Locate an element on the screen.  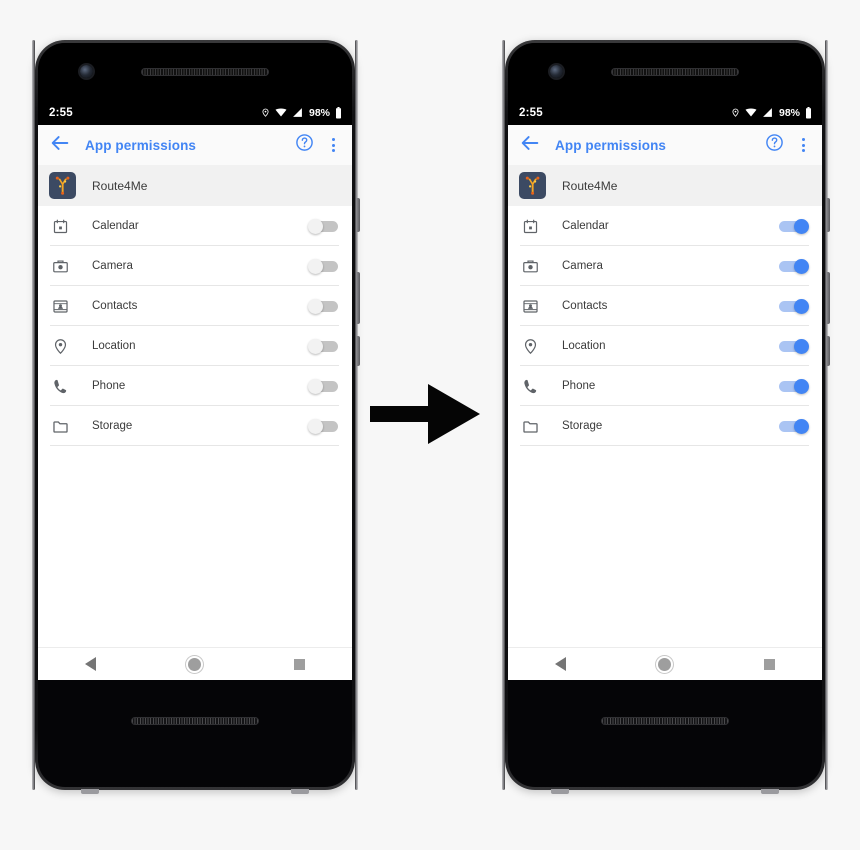
earpiece-speaker-grille is located at coordinates (205, 72).